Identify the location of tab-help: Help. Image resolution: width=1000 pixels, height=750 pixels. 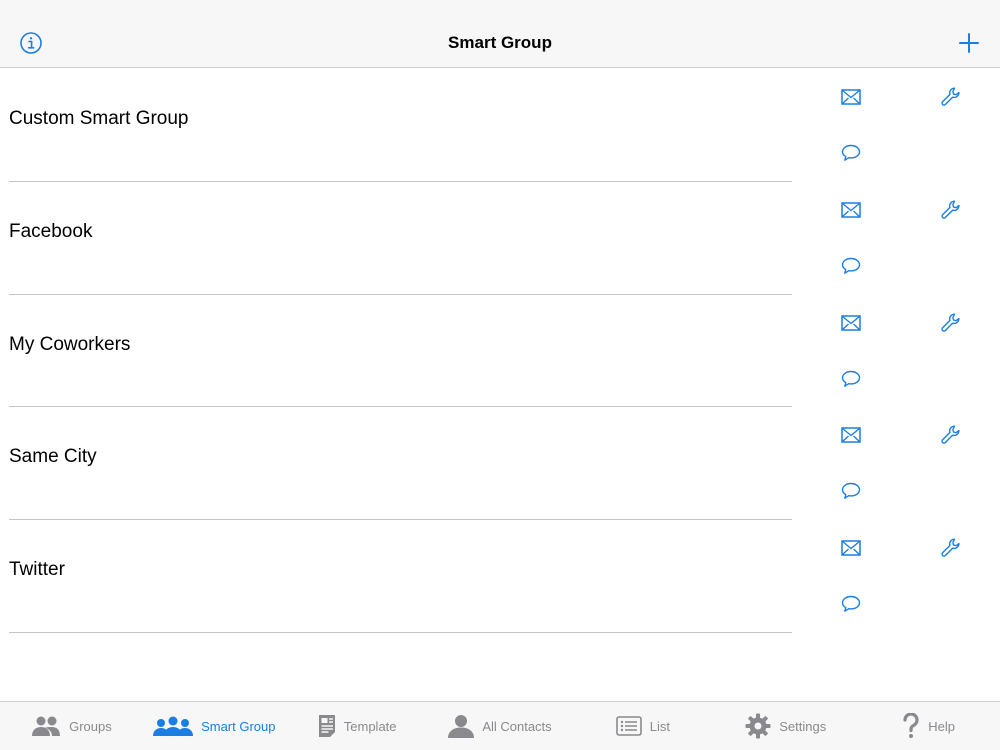
(928, 726).